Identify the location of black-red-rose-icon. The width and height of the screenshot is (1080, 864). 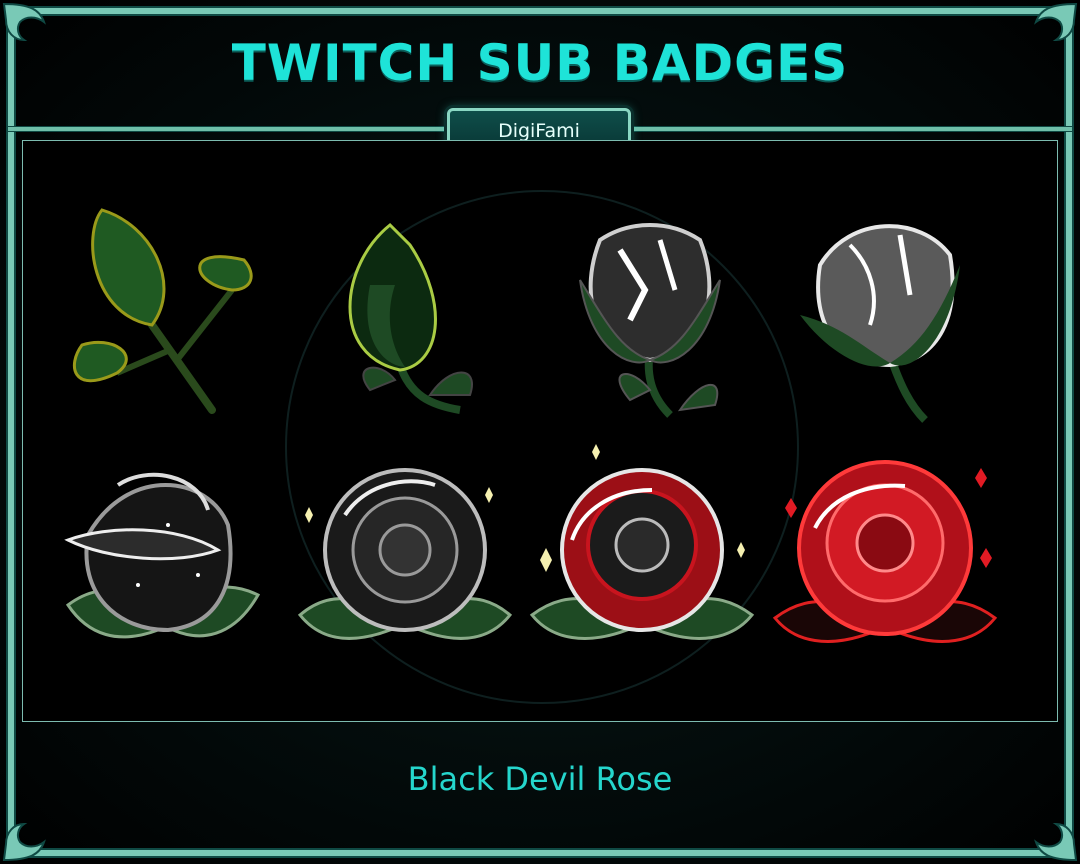
(642, 542).